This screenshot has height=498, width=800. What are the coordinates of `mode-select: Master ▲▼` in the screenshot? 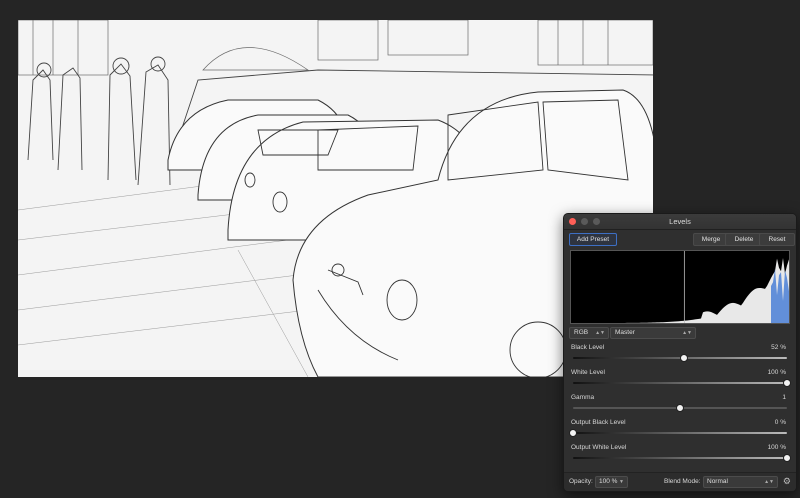 It's located at (653, 333).